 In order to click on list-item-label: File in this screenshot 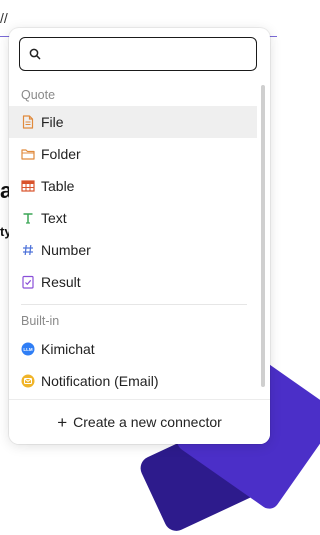, I will do `click(52, 122)`.